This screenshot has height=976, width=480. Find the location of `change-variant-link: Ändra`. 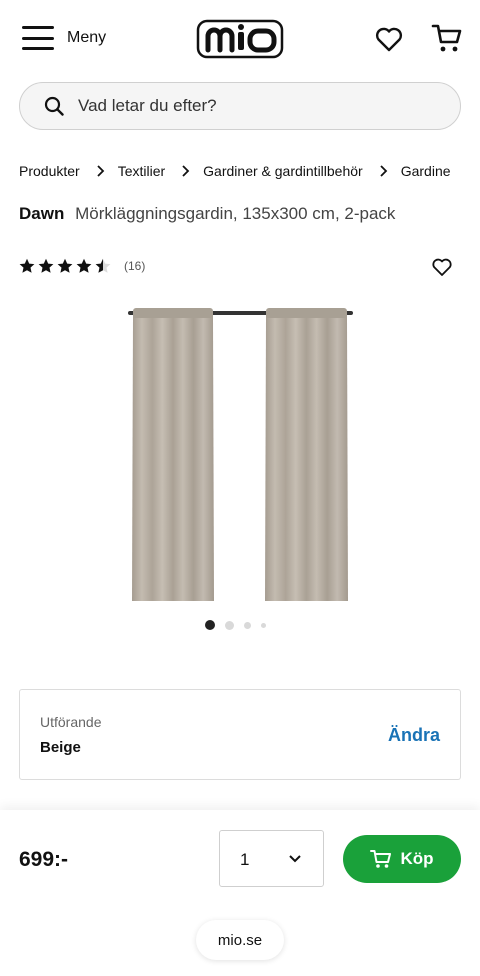

change-variant-link: Ändra is located at coordinates (414, 735).